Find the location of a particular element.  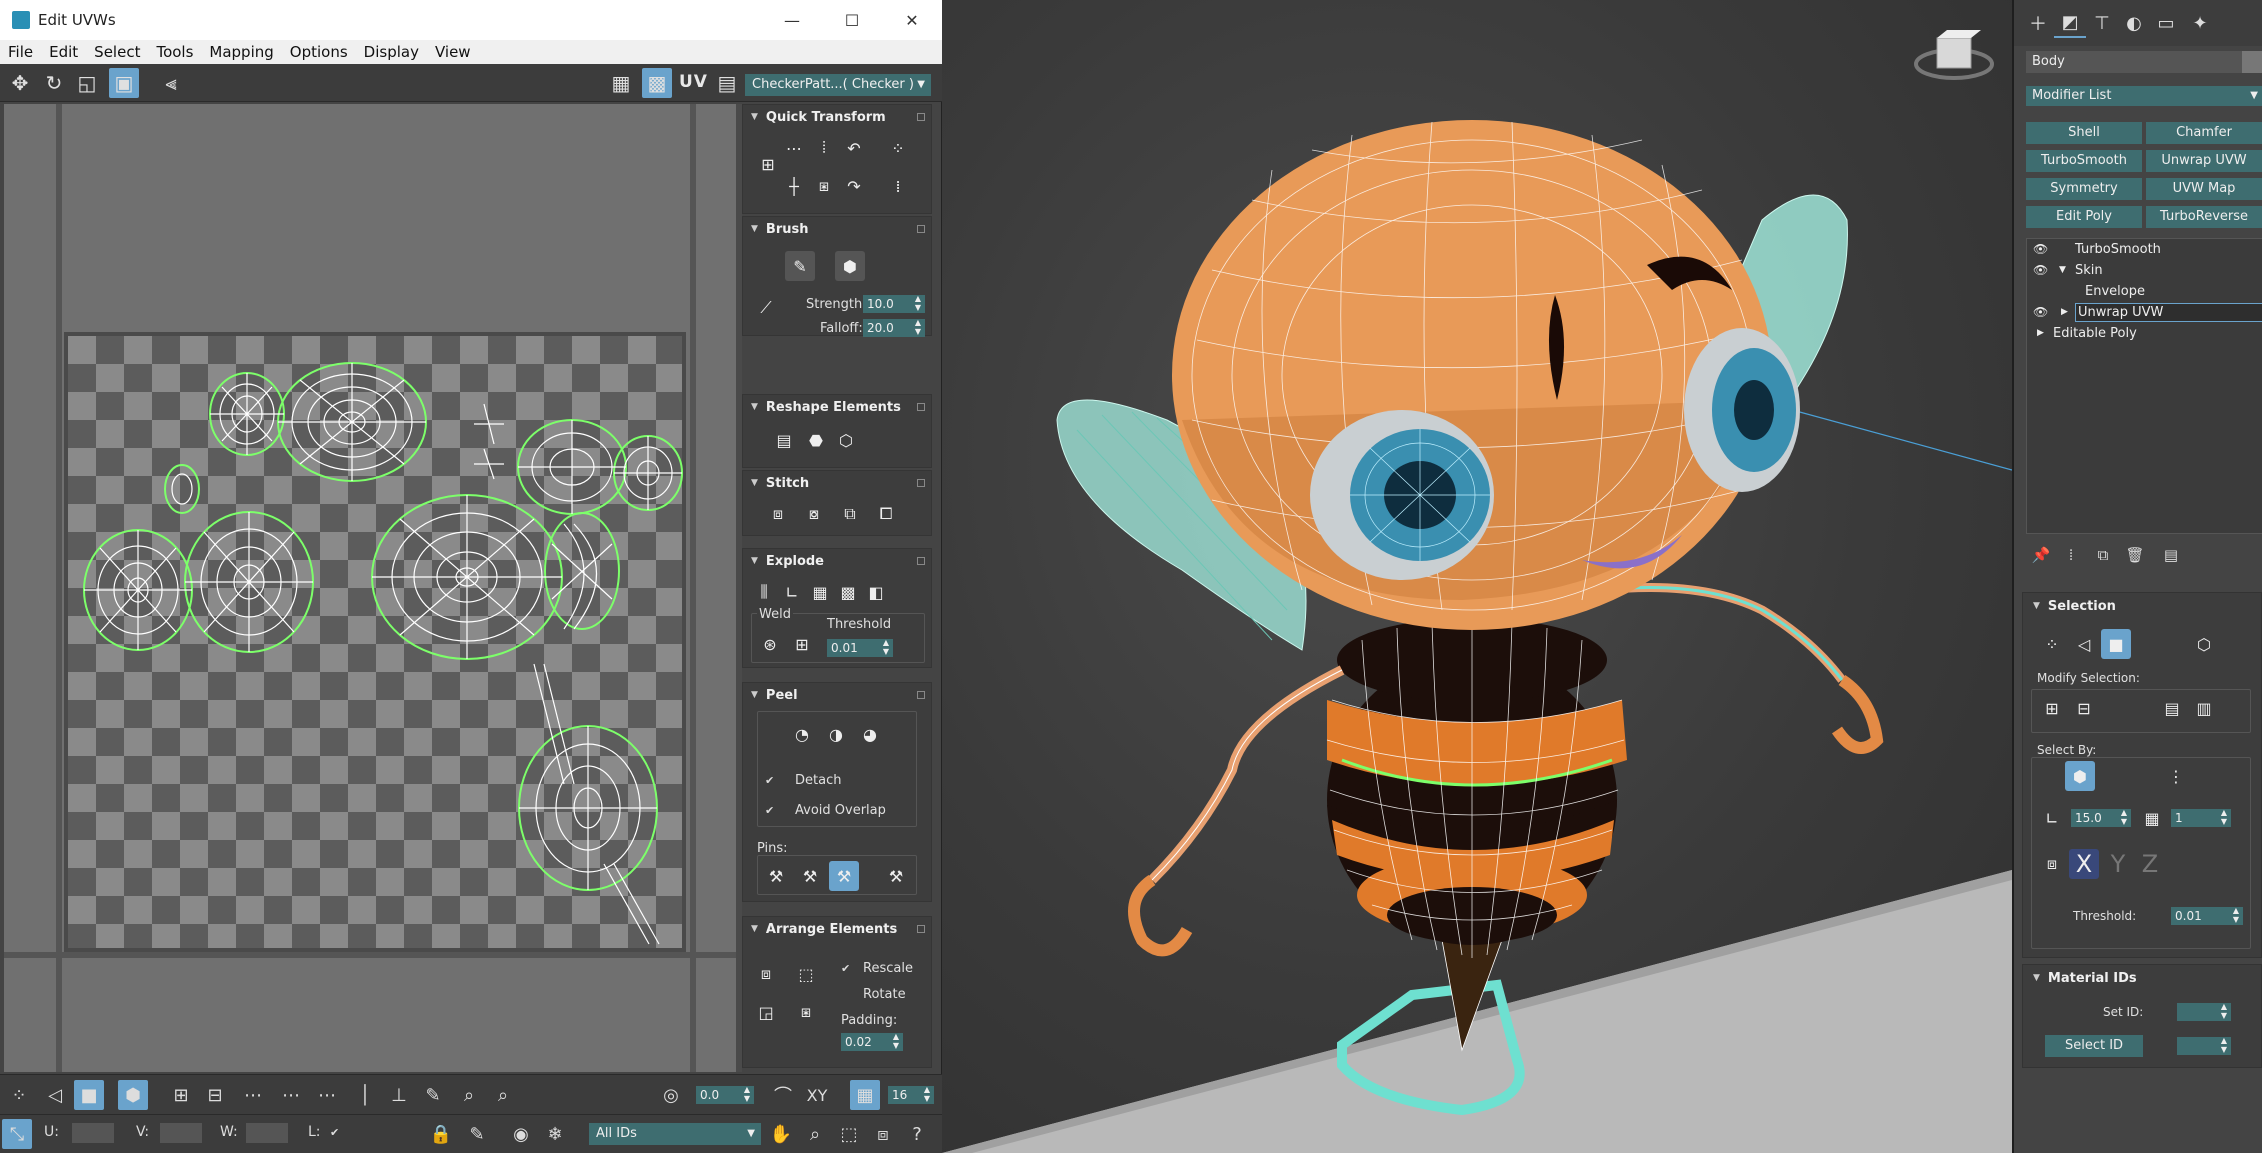

pack-together-icon: ◲ is located at coordinates (766, 1012).